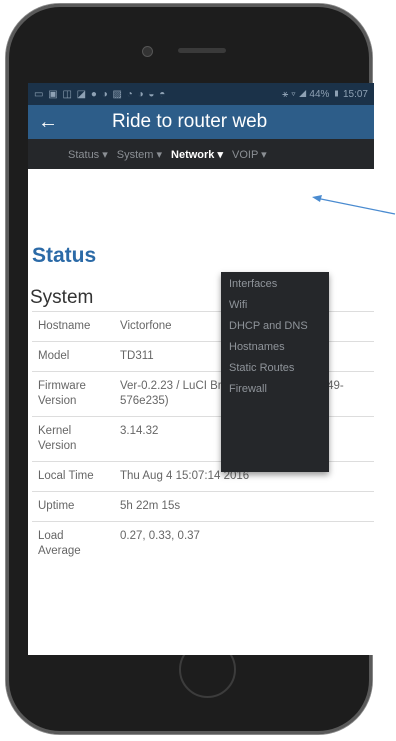 This screenshot has width=396, height=741. Describe the element at coordinates (275, 389) in the screenshot. I see `menu-item-firewall: Firewall` at that location.